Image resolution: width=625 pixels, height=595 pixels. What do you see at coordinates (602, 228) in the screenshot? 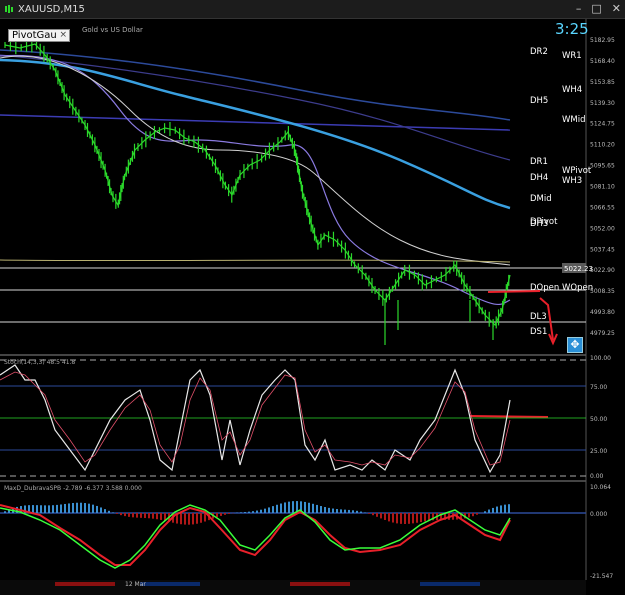
I see `price-axis-tick: 5052.00` at bounding box center [602, 228].